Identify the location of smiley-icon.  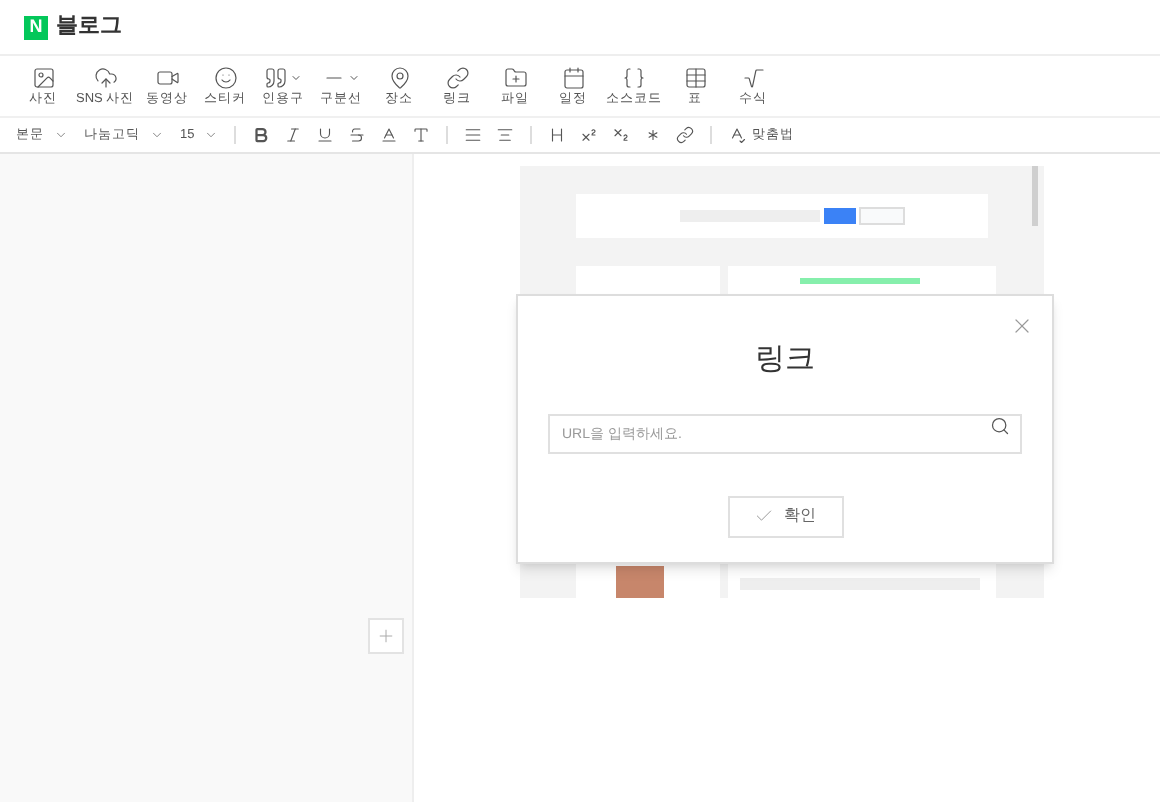
(225, 77).